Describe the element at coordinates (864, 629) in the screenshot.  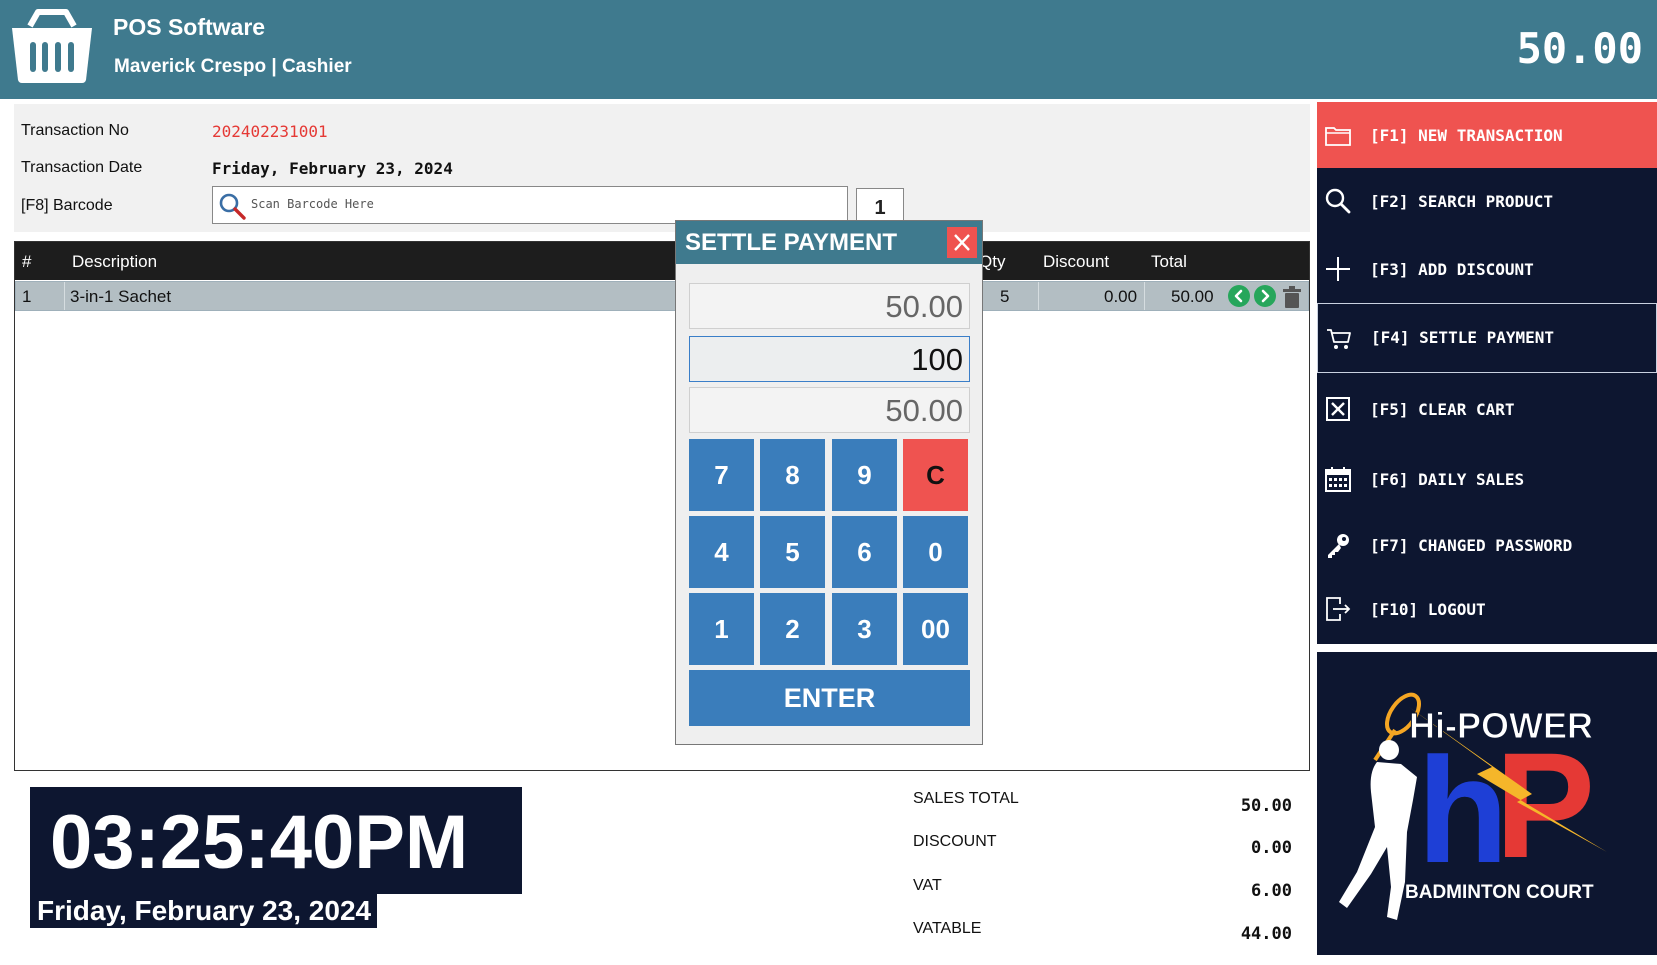
I see `keypad-3: 3` at that location.